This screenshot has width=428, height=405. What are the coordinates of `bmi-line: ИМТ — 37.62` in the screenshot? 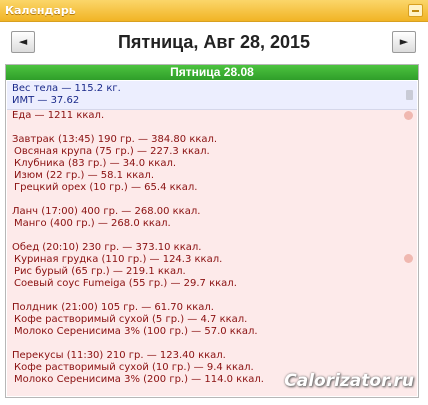 It's located at (46, 100).